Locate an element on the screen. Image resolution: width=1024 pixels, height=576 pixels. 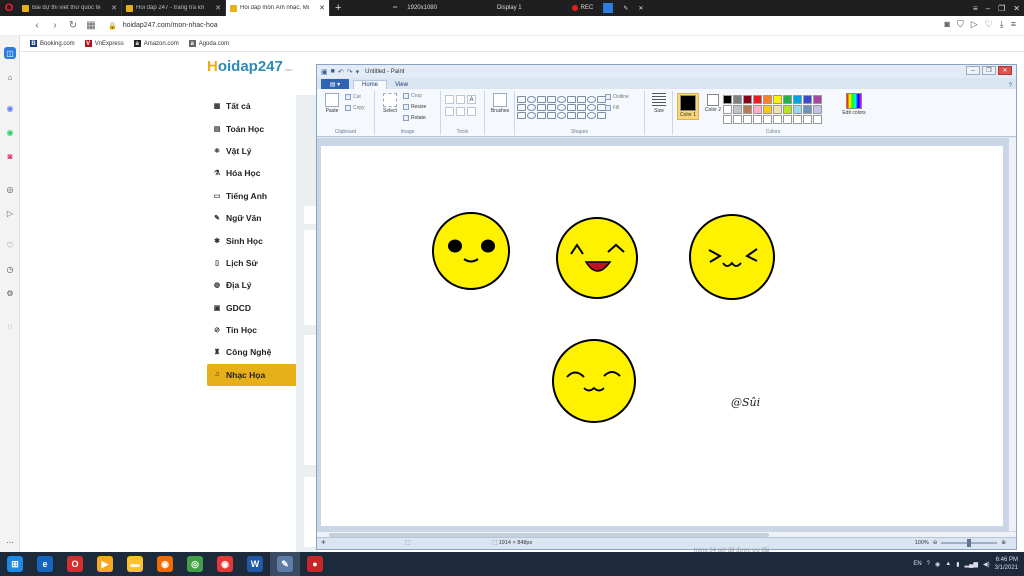
settings-icon: ≡ is located at coordinates (1013, 24).